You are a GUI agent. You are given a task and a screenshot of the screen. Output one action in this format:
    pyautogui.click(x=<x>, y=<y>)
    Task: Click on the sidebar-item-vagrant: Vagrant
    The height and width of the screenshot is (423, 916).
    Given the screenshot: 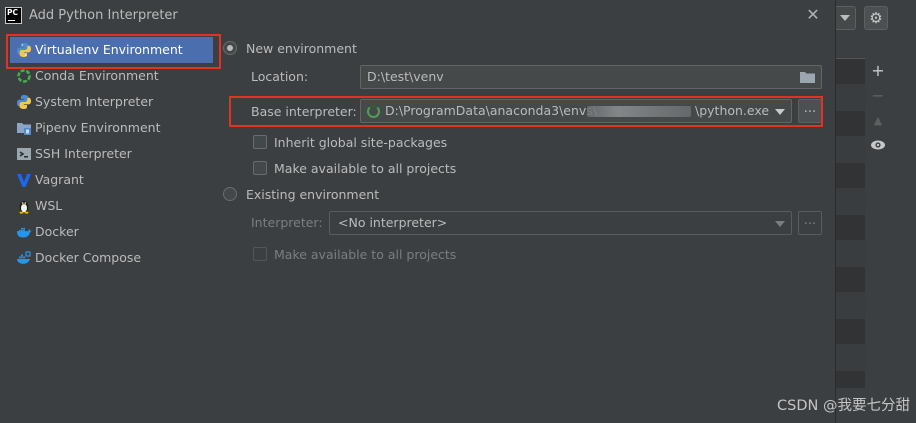 What is the action you would take?
    pyautogui.click(x=111, y=180)
    